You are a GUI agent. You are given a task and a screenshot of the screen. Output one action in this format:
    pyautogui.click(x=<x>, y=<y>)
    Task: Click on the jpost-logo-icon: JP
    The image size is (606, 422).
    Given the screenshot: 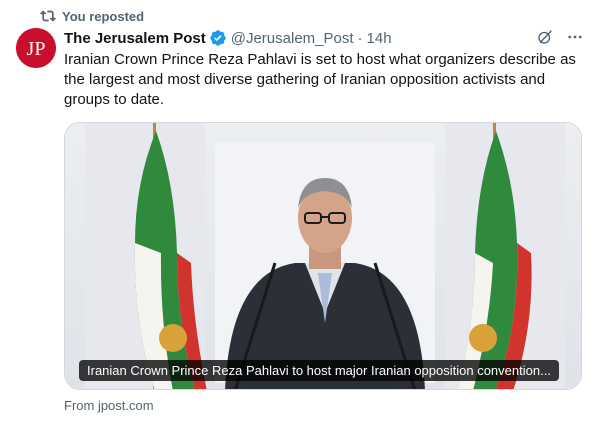 What is the action you would take?
    pyautogui.click(x=36, y=48)
    